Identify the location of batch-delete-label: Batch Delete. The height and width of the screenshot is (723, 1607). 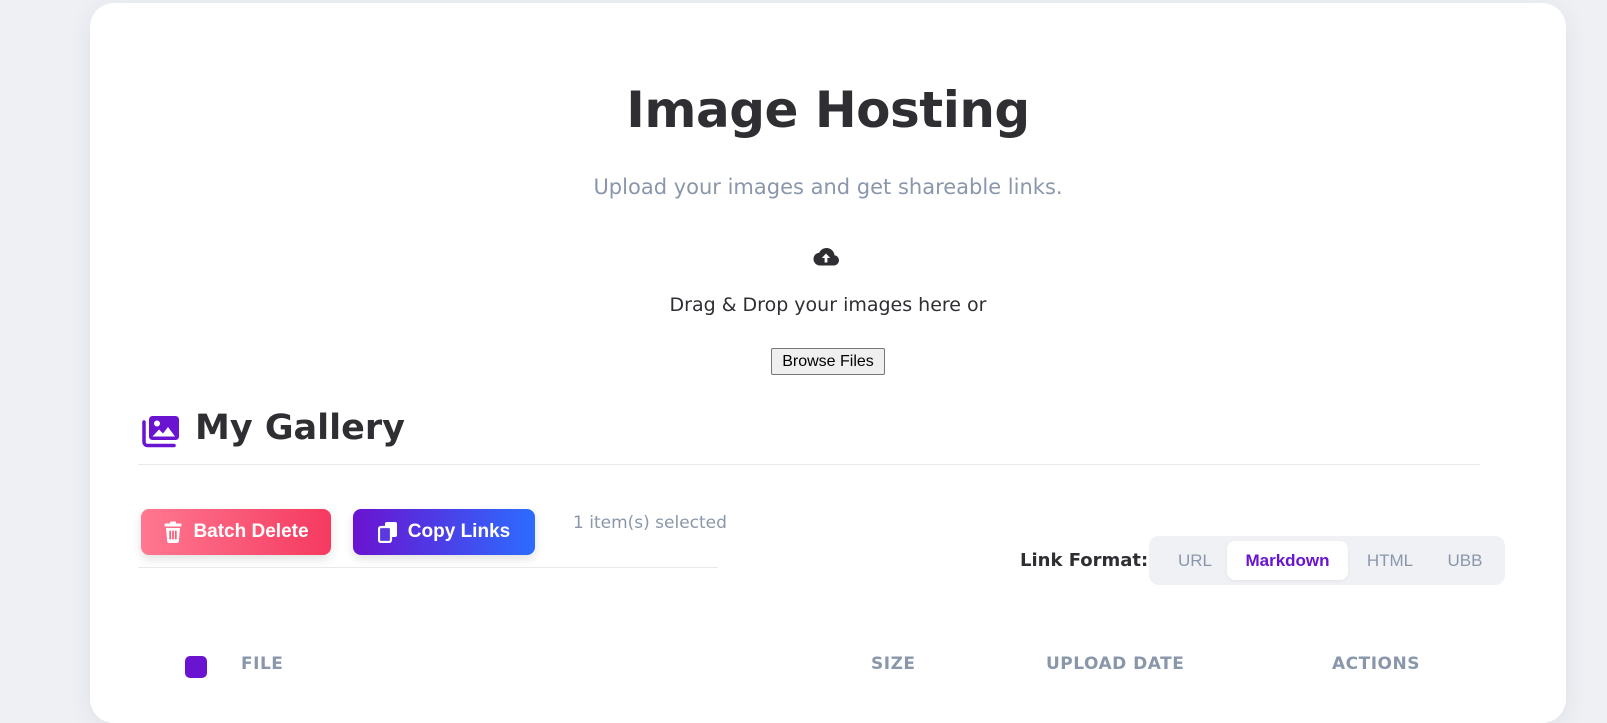
(251, 531).